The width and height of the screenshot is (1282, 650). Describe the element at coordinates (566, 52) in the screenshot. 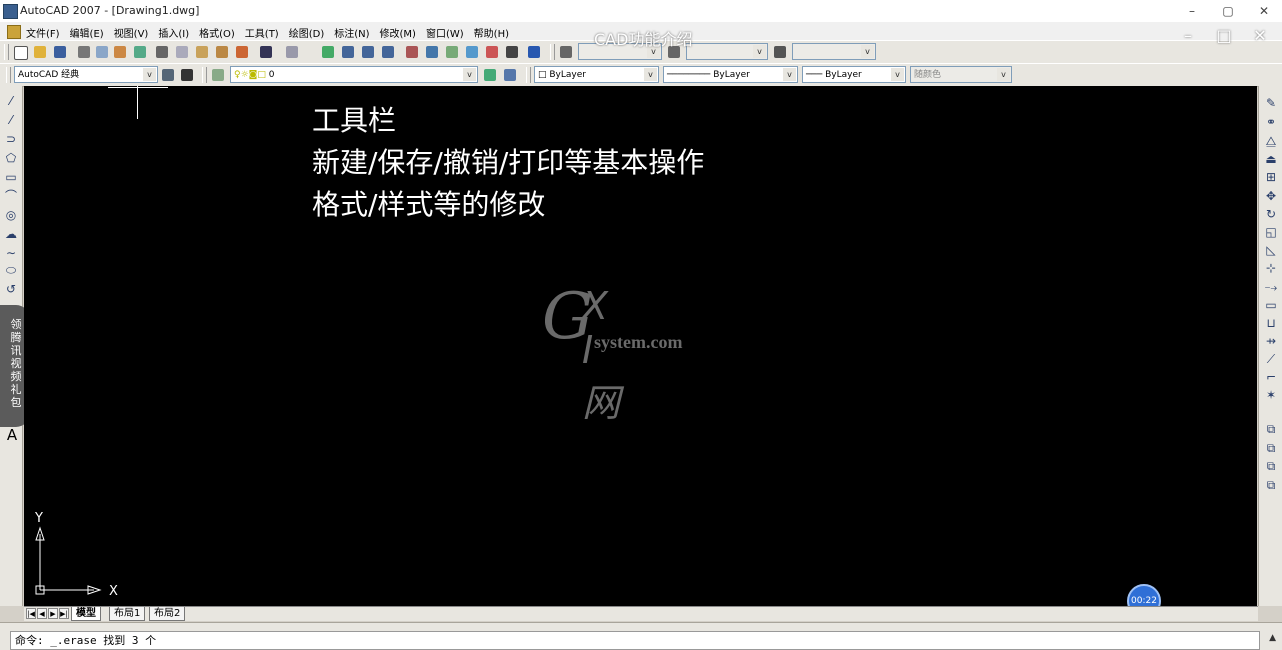

I see `text-style-icon` at that location.